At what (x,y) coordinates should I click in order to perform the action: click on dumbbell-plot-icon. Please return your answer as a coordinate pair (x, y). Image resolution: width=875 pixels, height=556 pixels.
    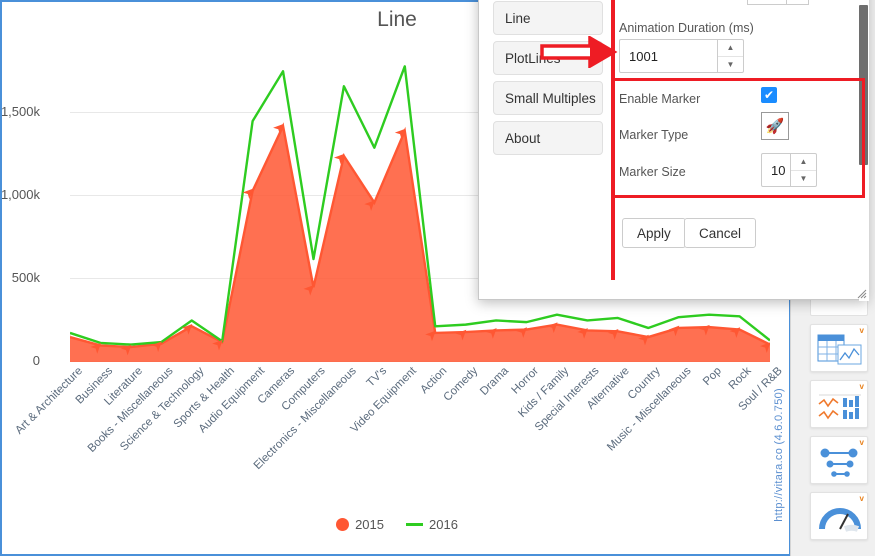
    Looking at the image, I should click on (839, 462).